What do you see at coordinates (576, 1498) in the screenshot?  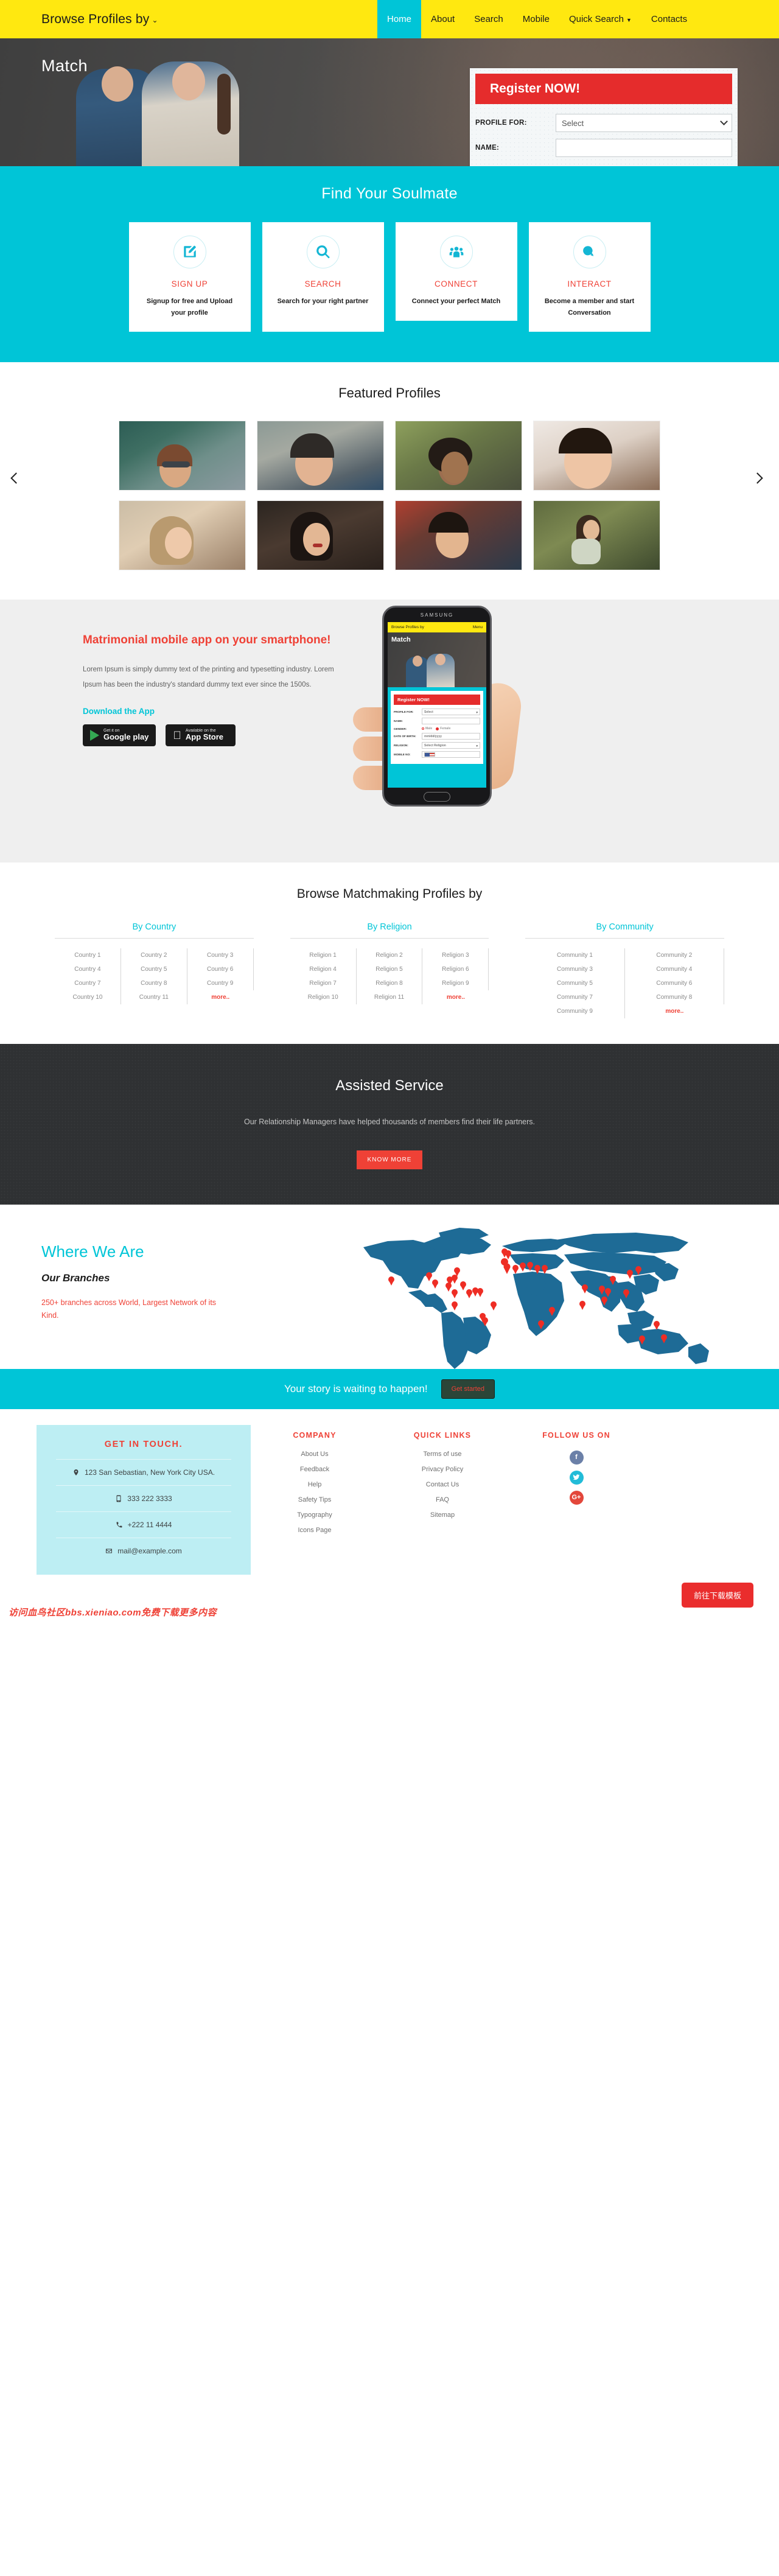 I see `google-plus-icon: G+` at bounding box center [576, 1498].